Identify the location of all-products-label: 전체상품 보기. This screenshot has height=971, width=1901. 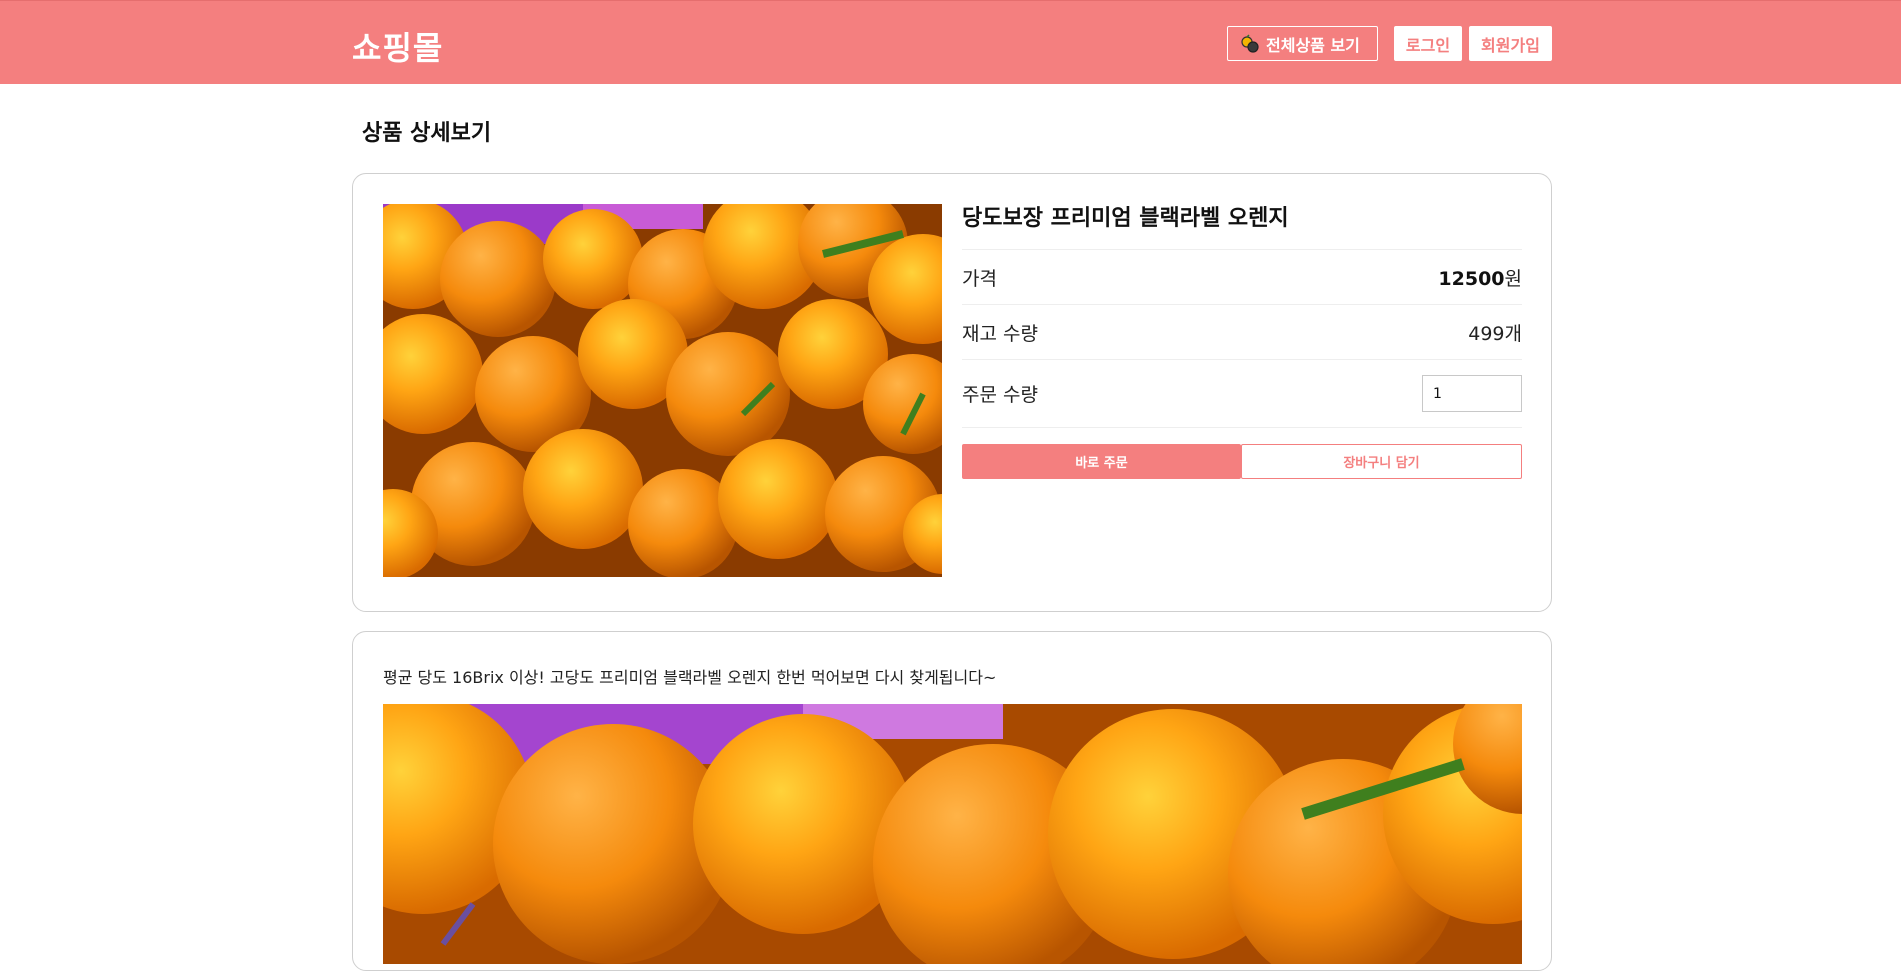
(1313, 45).